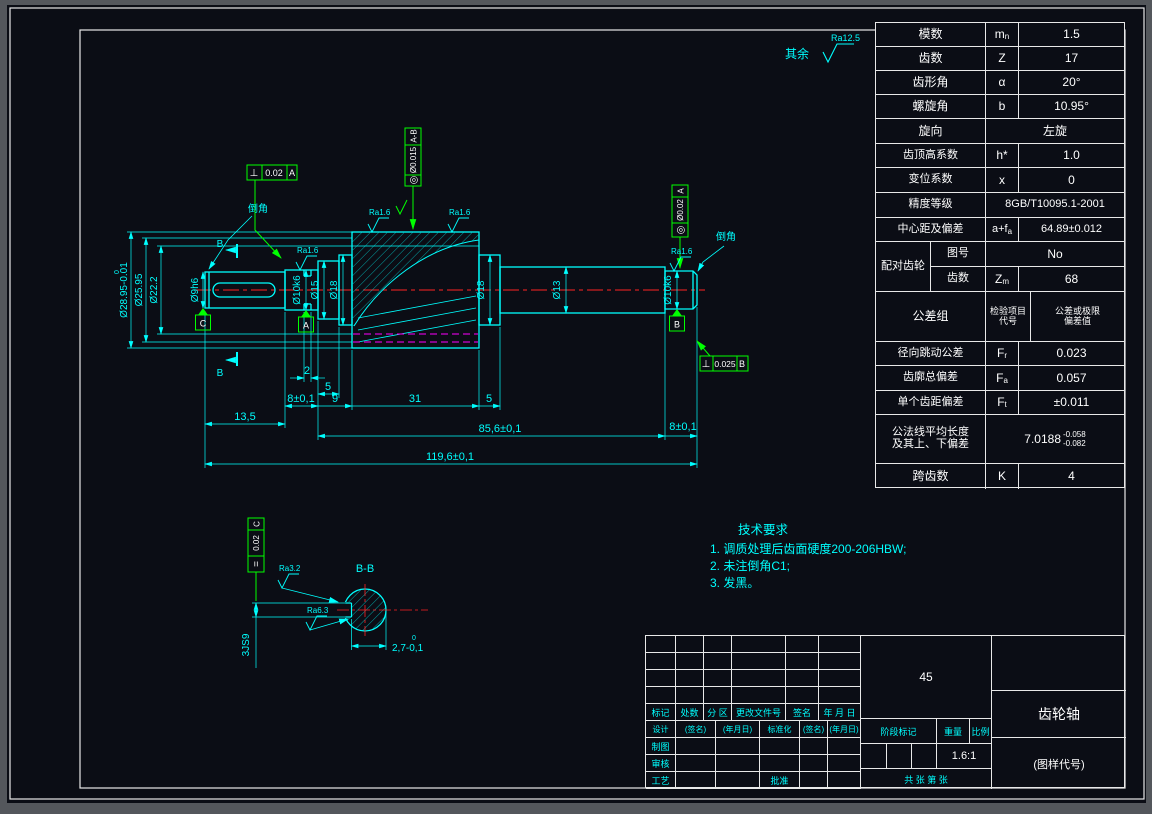  I want to click on ra-mark-gear-2: Ra1.6, so click(460, 212).